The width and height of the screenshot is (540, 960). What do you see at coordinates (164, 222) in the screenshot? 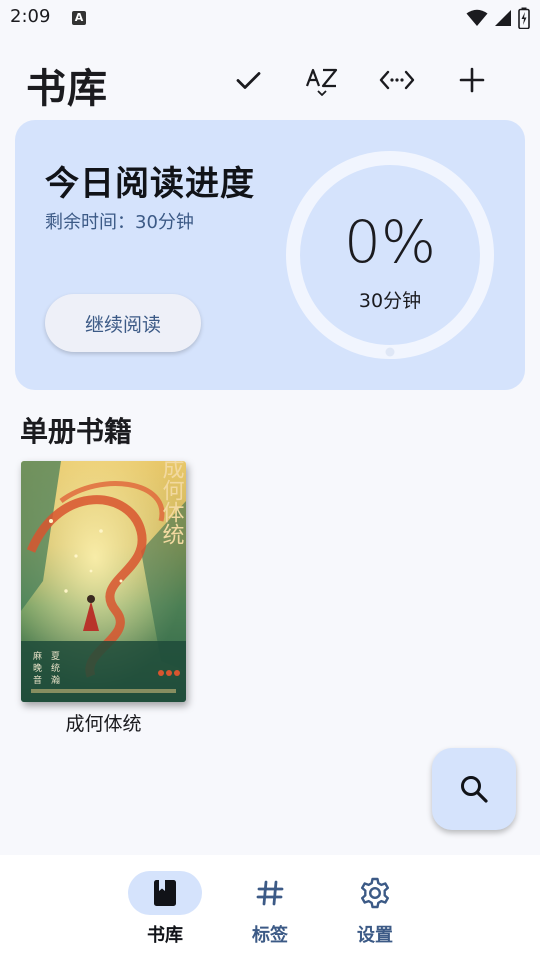
I see `remaining-time-value: 30分钟` at bounding box center [164, 222].